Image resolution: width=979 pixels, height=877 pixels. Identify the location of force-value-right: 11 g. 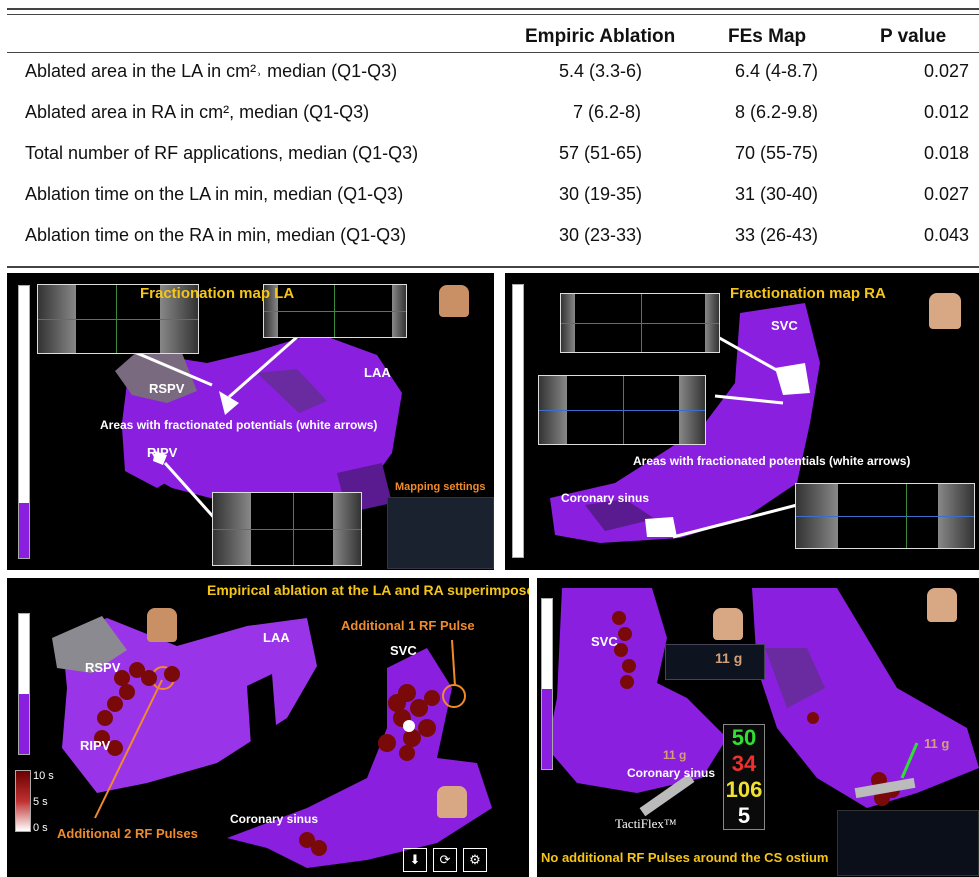
(937, 743).